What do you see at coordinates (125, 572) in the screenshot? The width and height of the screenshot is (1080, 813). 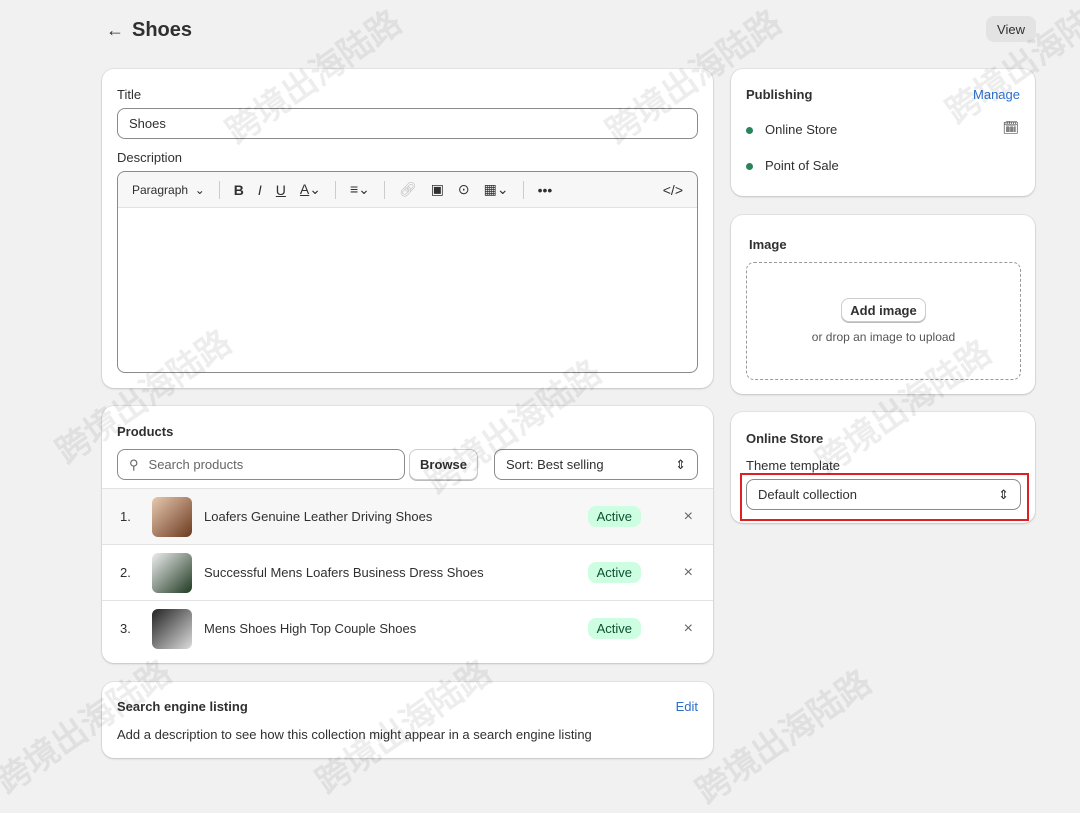 I see `row-number: 2.` at bounding box center [125, 572].